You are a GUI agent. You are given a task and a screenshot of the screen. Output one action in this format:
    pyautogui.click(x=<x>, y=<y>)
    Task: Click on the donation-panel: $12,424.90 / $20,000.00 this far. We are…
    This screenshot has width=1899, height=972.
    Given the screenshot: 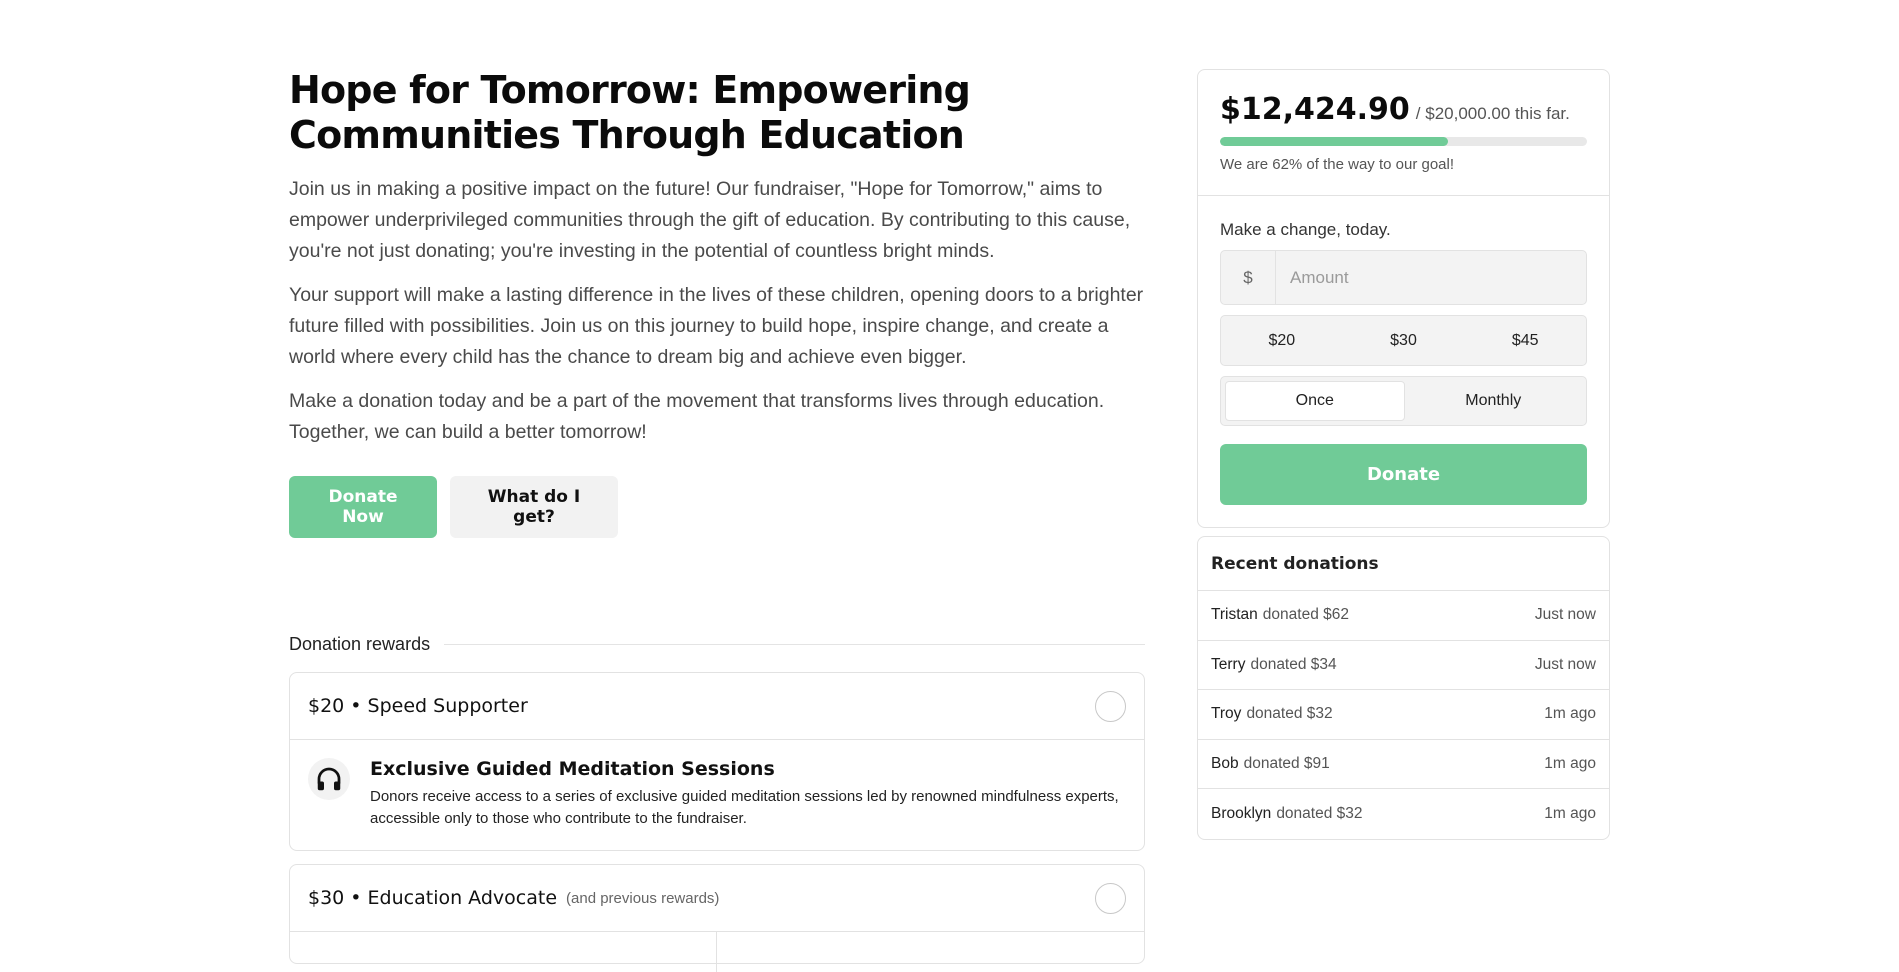 What is the action you would take?
    pyautogui.click(x=1403, y=298)
    